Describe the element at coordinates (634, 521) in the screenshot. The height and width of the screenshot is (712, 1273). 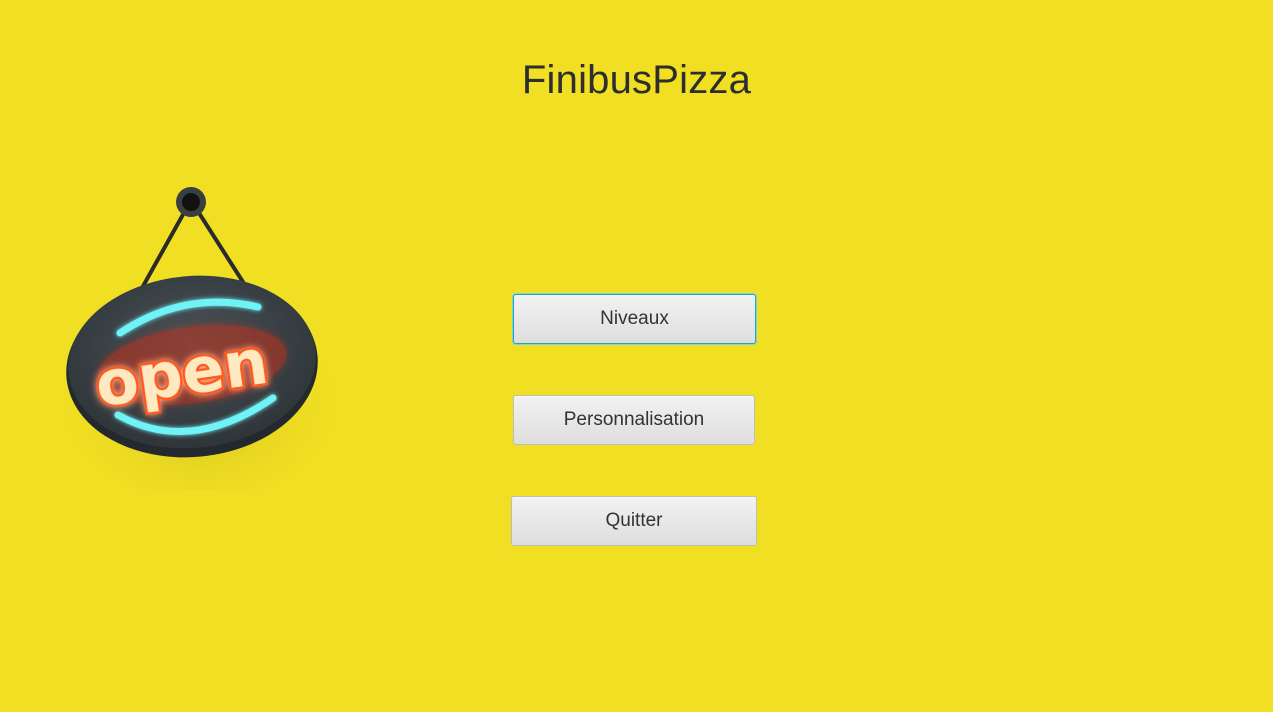
I see `quit-button: Quitter` at that location.